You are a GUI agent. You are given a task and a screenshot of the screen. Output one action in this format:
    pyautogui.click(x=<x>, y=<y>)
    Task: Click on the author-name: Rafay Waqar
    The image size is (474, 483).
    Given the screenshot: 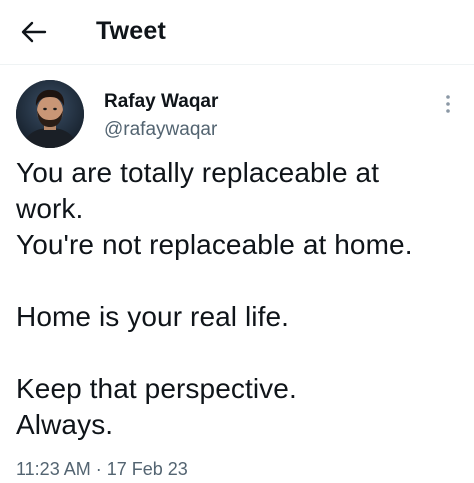 What is the action you would take?
    pyautogui.click(x=161, y=102)
    